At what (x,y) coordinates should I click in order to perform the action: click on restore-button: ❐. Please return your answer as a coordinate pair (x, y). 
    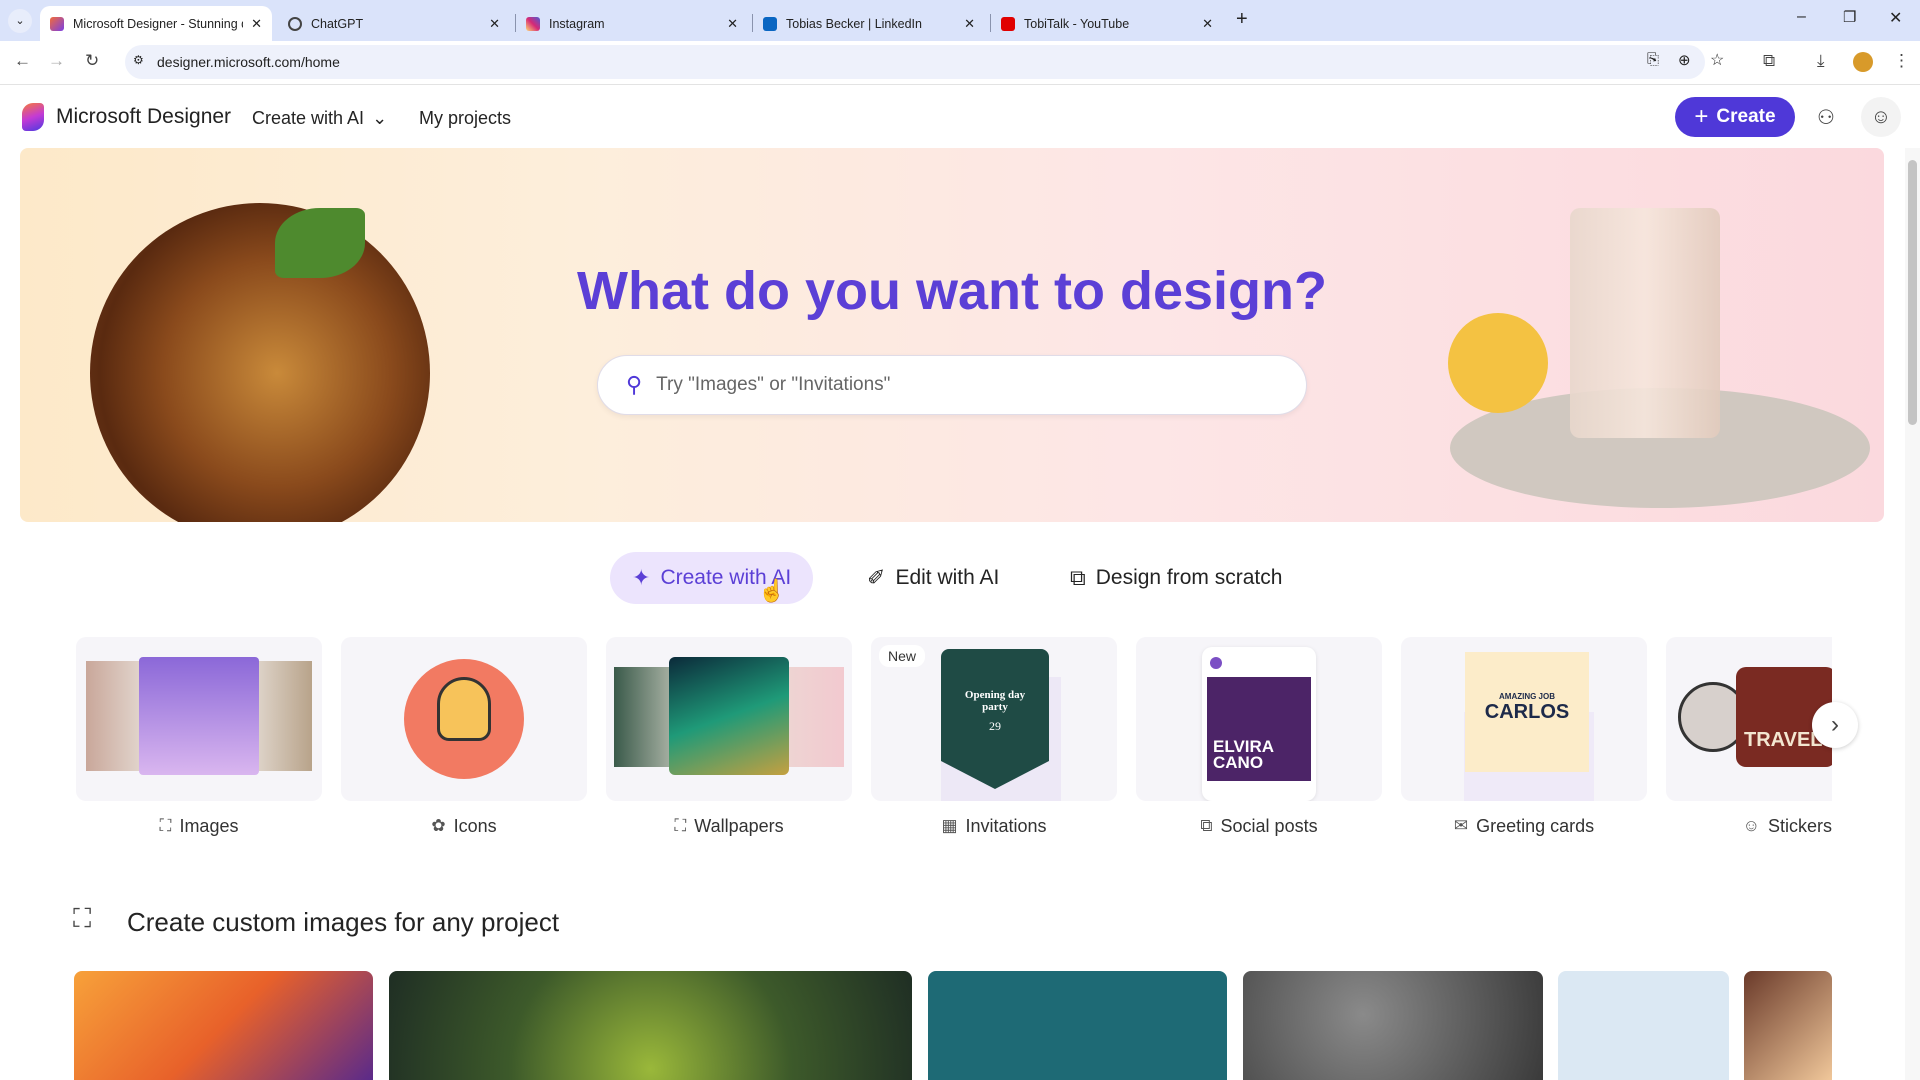
    Looking at the image, I should click on (1849, 17).